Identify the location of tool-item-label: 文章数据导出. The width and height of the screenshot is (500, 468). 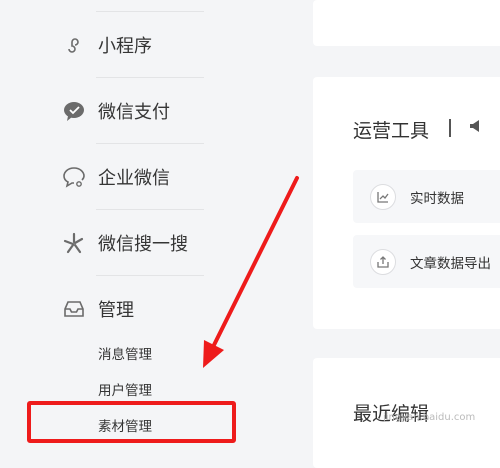
(450, 263).